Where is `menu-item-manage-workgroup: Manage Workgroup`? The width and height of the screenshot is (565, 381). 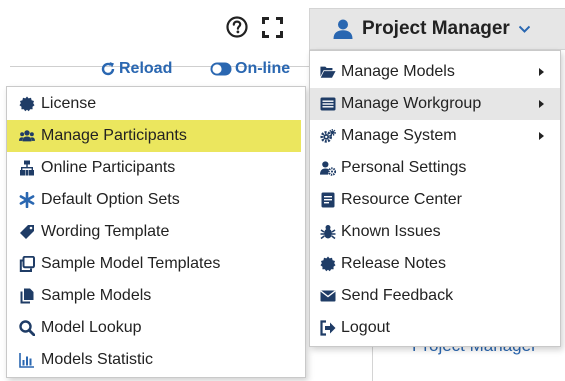 menu-item-manage-workgroup: Manage Workgroup is located at coordinates (435, 104).